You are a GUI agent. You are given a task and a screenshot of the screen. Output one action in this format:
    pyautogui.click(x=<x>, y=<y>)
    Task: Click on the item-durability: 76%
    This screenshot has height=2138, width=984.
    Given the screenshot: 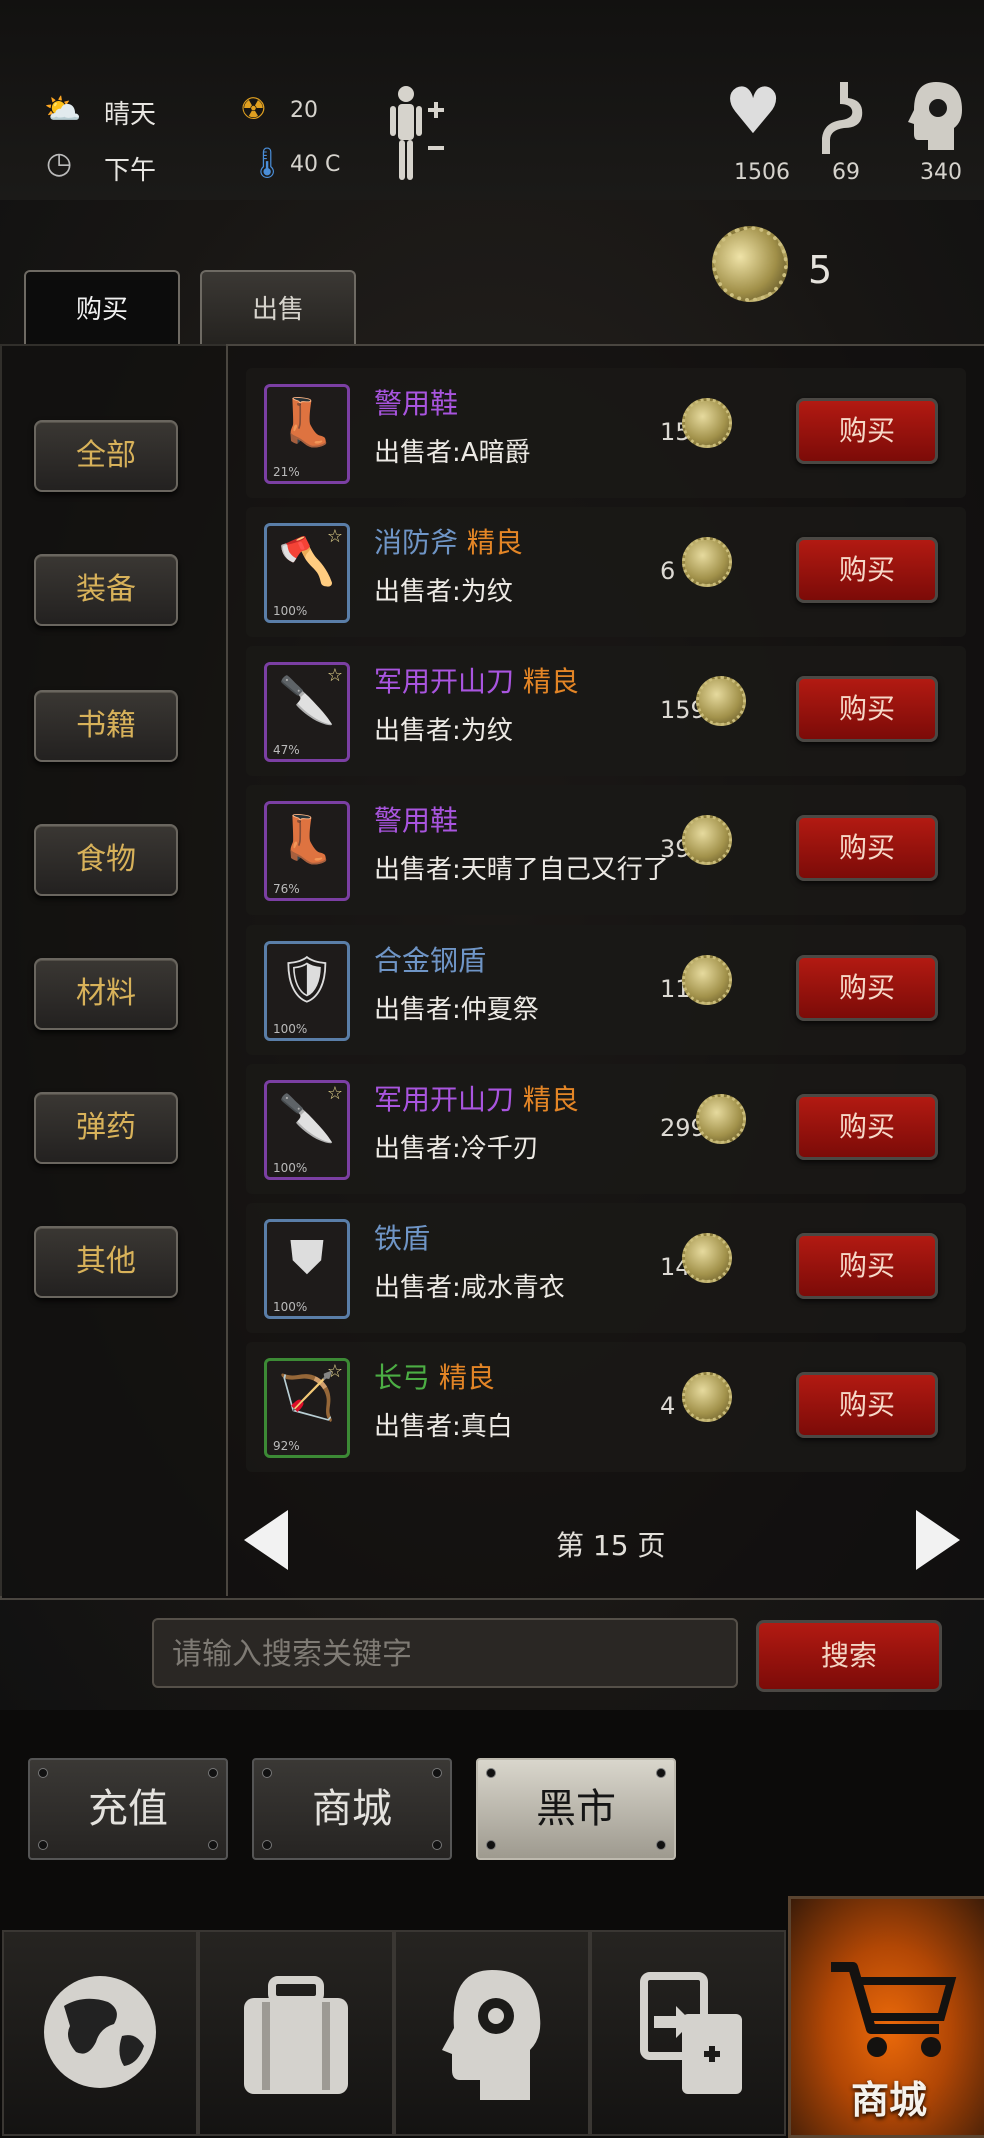 What is the action you would take?
    pyautogui.click(x=286, y=889)
    